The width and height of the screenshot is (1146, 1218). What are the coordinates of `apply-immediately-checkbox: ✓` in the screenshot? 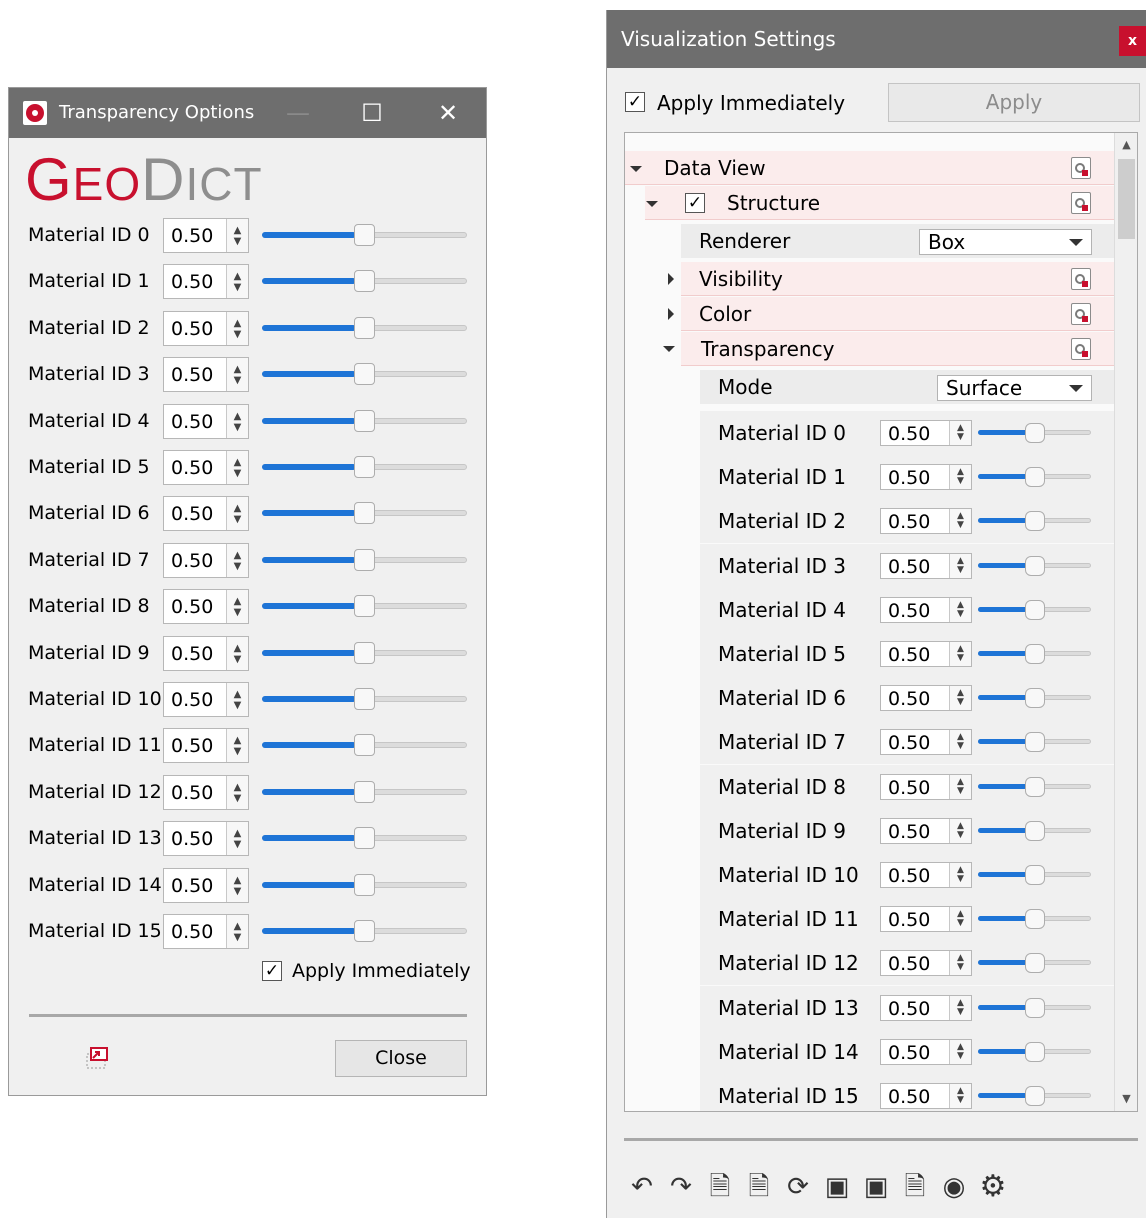 It's located at (272, 971).